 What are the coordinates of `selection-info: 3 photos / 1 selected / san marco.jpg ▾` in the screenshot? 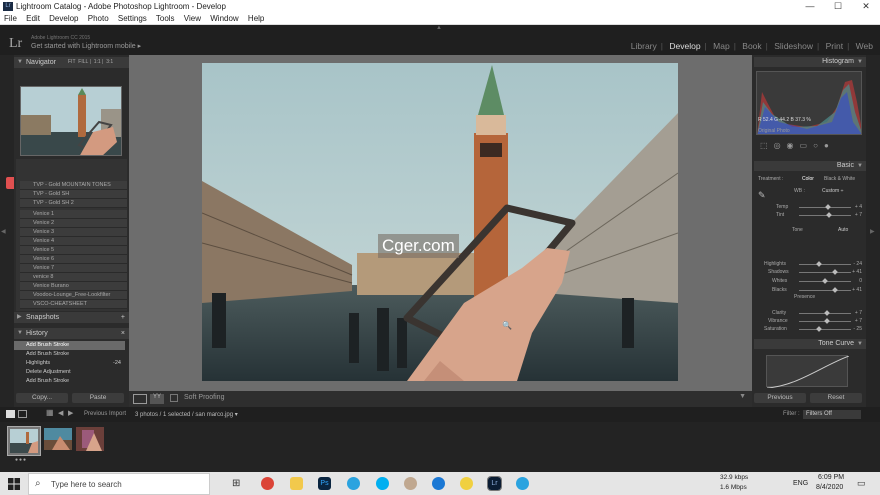 It's located at (186, 414).